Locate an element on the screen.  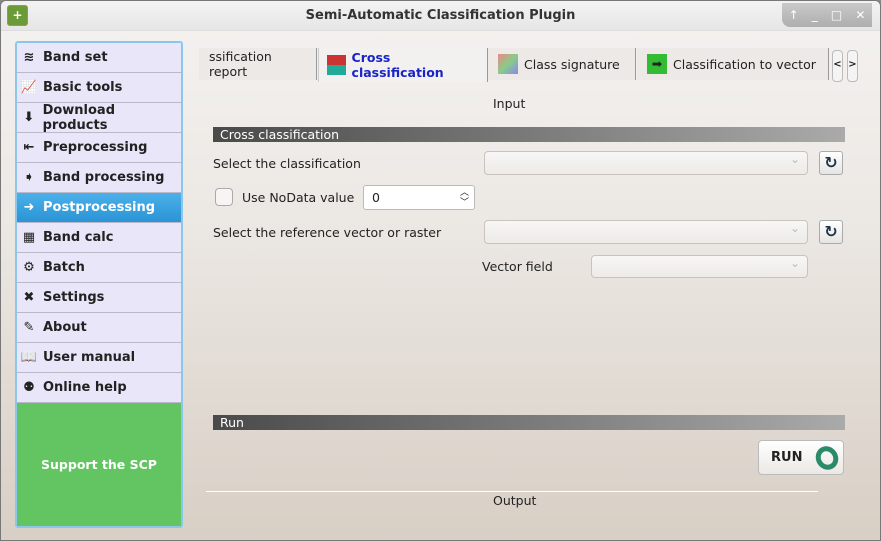
arrow-circle-icon: ➜ is located at coordinates (29, 207).